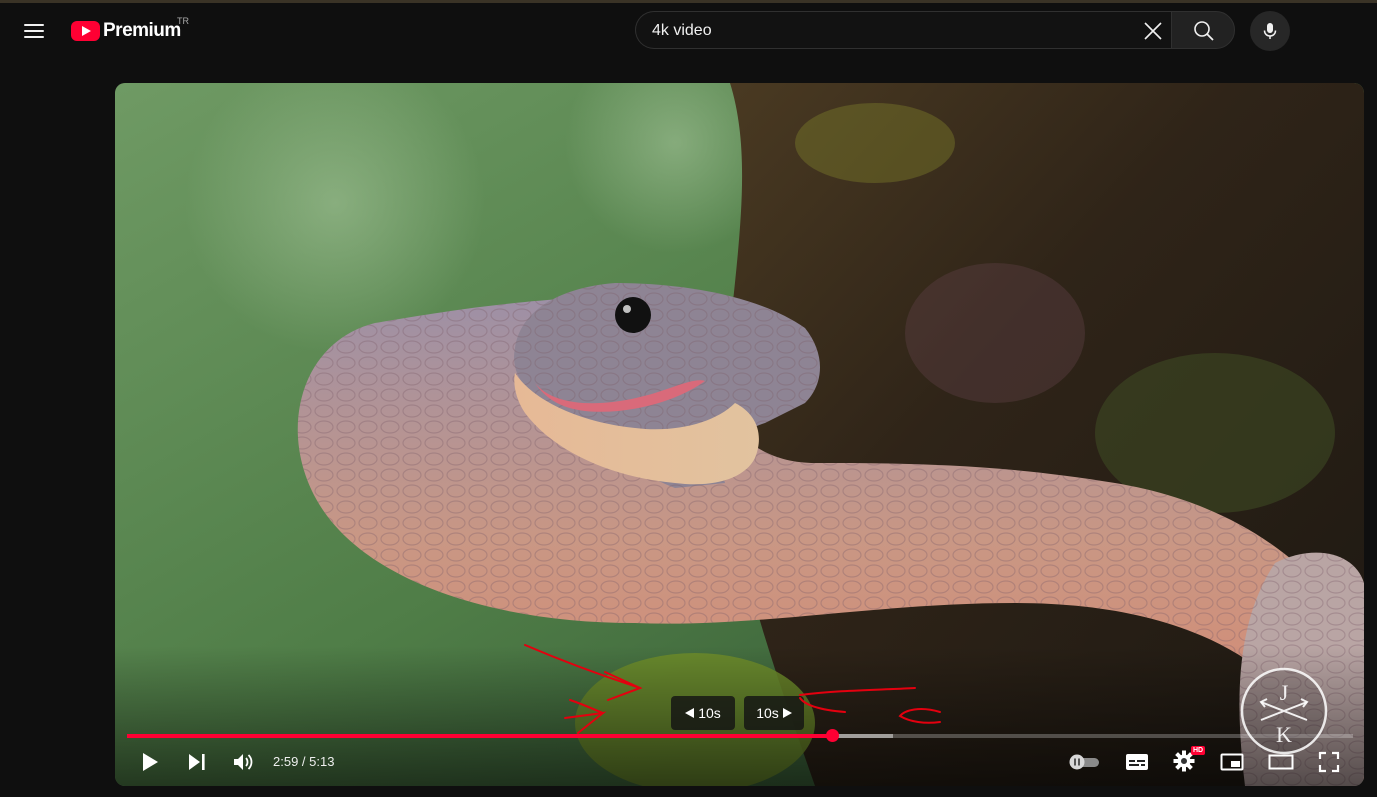  What do you see at coordinates (1281, 762) in the screenshot?
I see `theater-mode-icon` at bounding box center [1281, 762].